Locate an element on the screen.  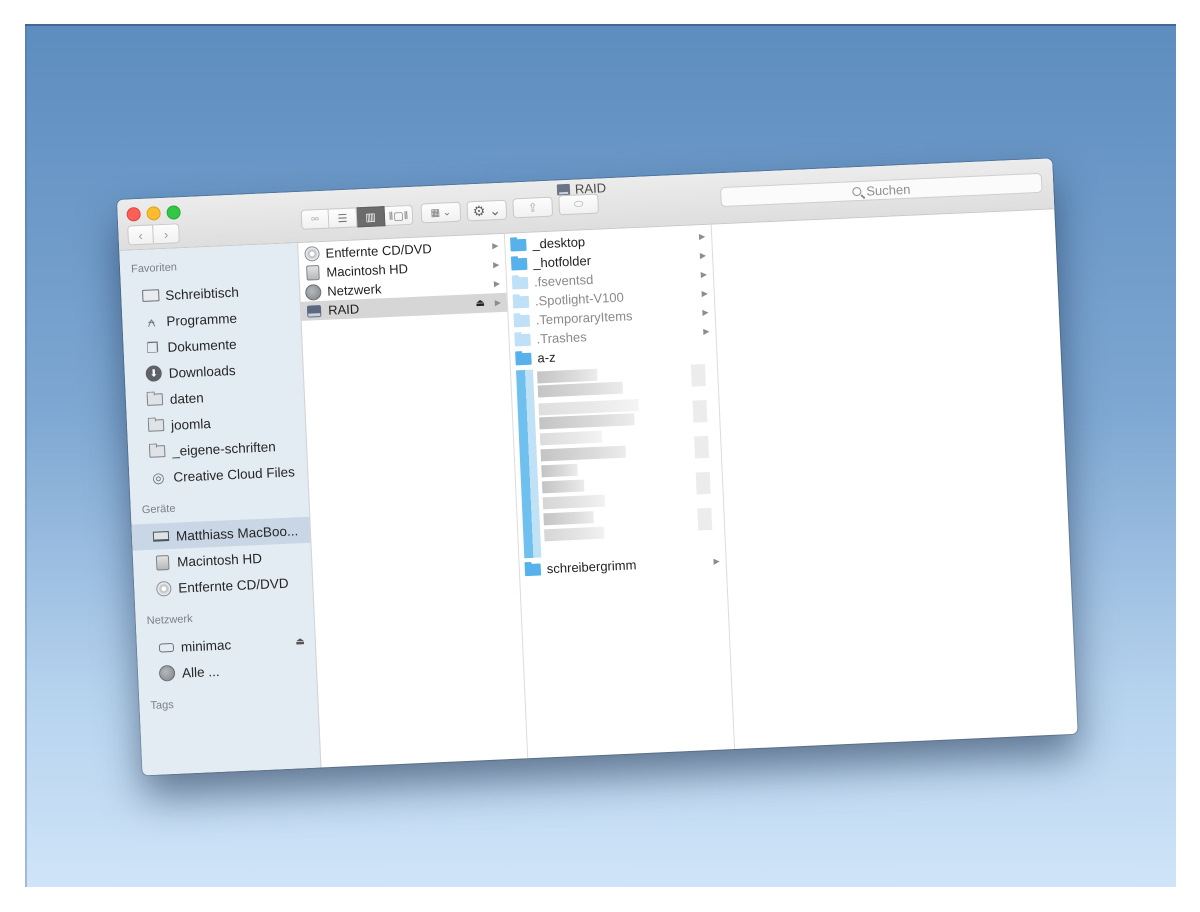
column-view-button: ▥ is located at coordinates (371, 217).